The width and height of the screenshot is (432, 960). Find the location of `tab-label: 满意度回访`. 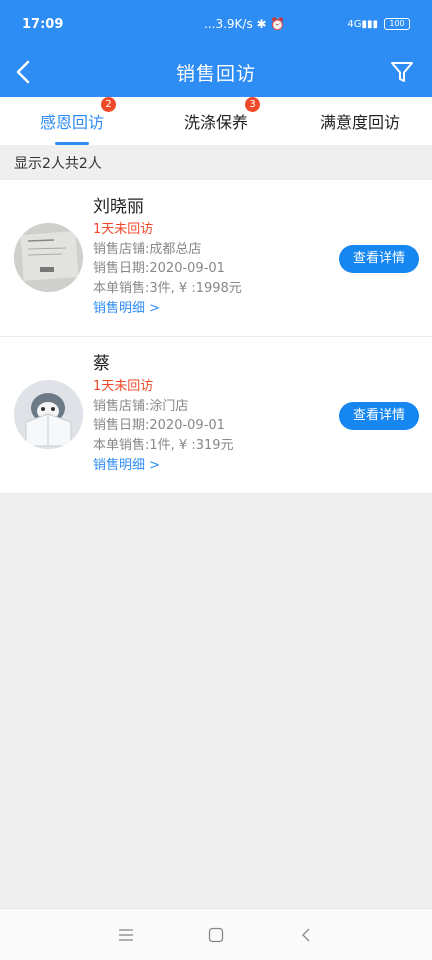

tab-label: 满意度回访 is located at coordinates (359, 122).